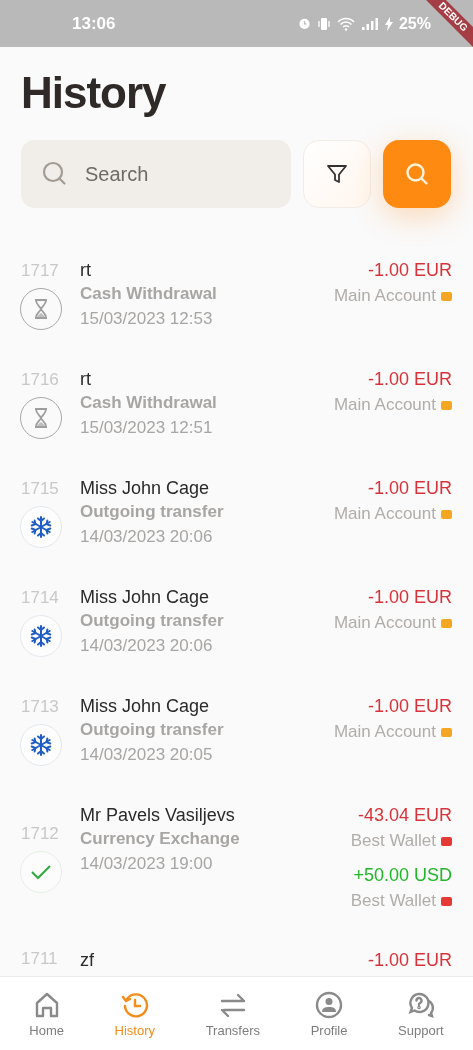 Image resolution: width=473 pixels, height=1050 pixels. I want to click on filter-button, so click(337, 174).